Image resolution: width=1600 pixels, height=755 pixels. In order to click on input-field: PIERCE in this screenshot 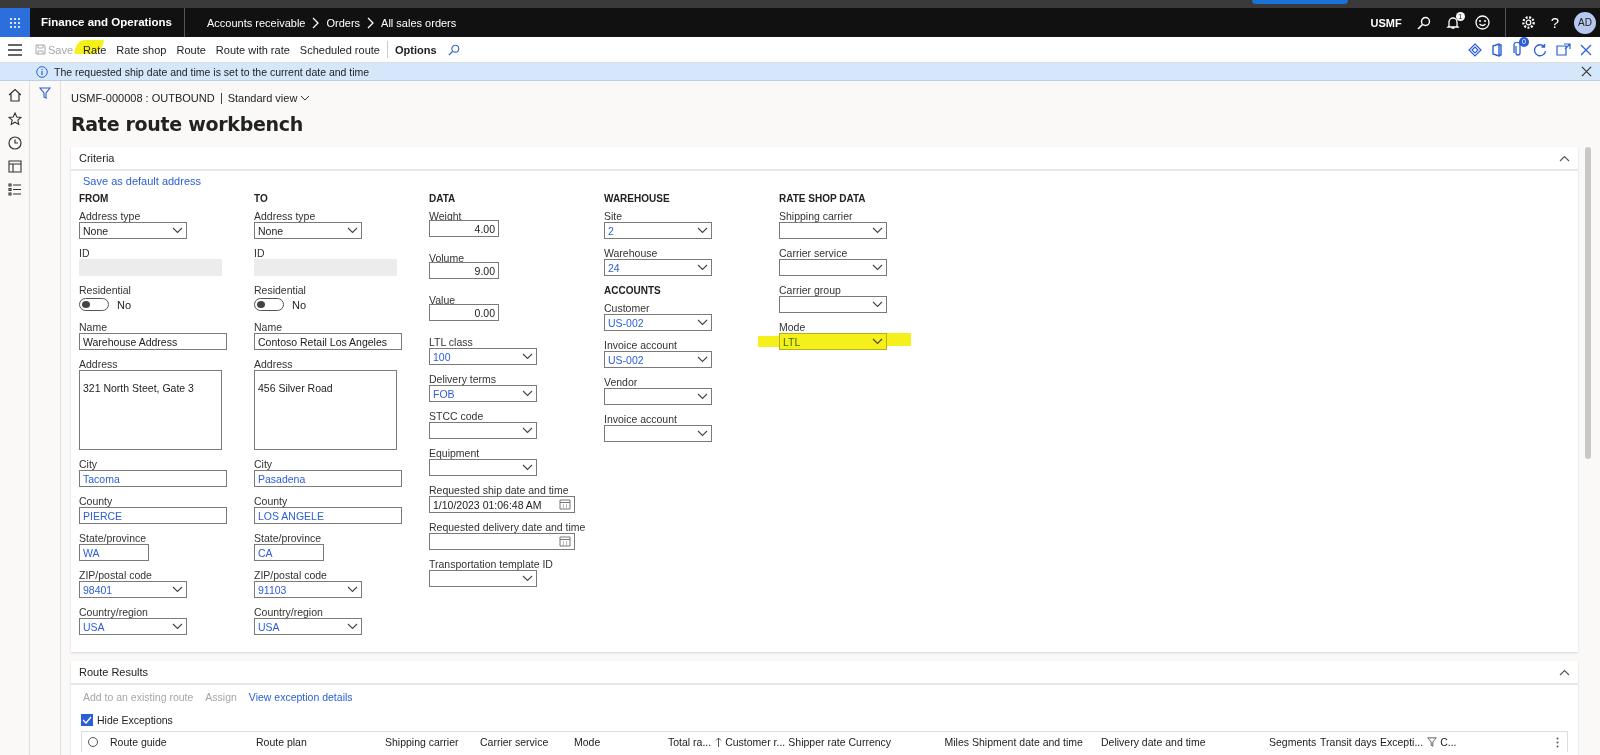, I will do `click(153, 515)`.